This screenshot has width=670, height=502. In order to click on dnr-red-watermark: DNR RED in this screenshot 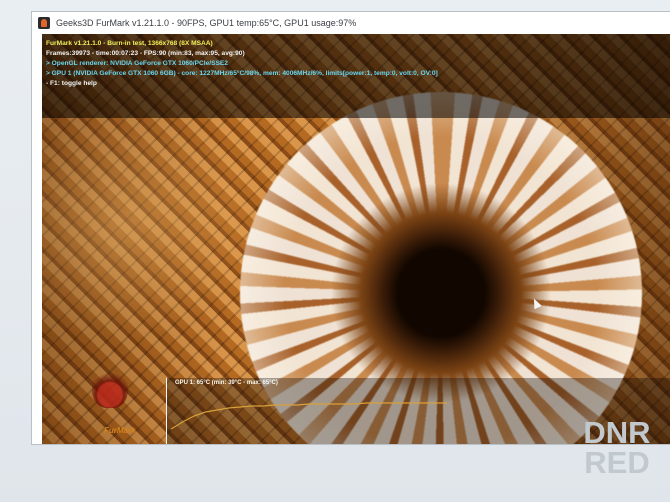, I will do `click(617, 449)`.